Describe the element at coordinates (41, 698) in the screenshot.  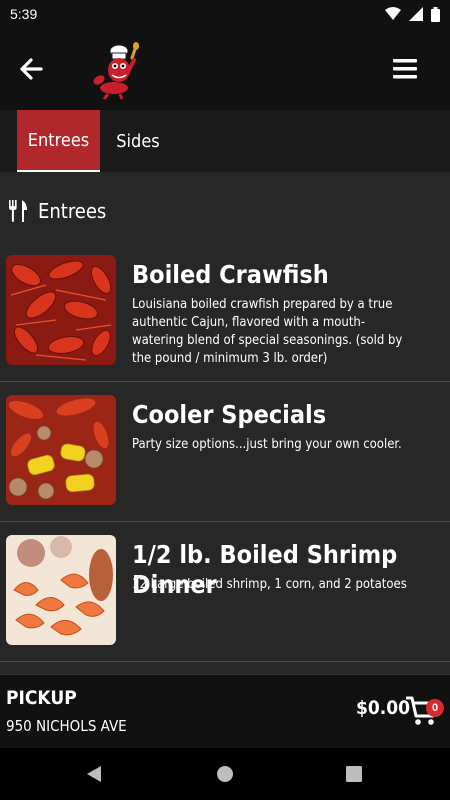
I see `pickup-label: PICKUP` at that location.